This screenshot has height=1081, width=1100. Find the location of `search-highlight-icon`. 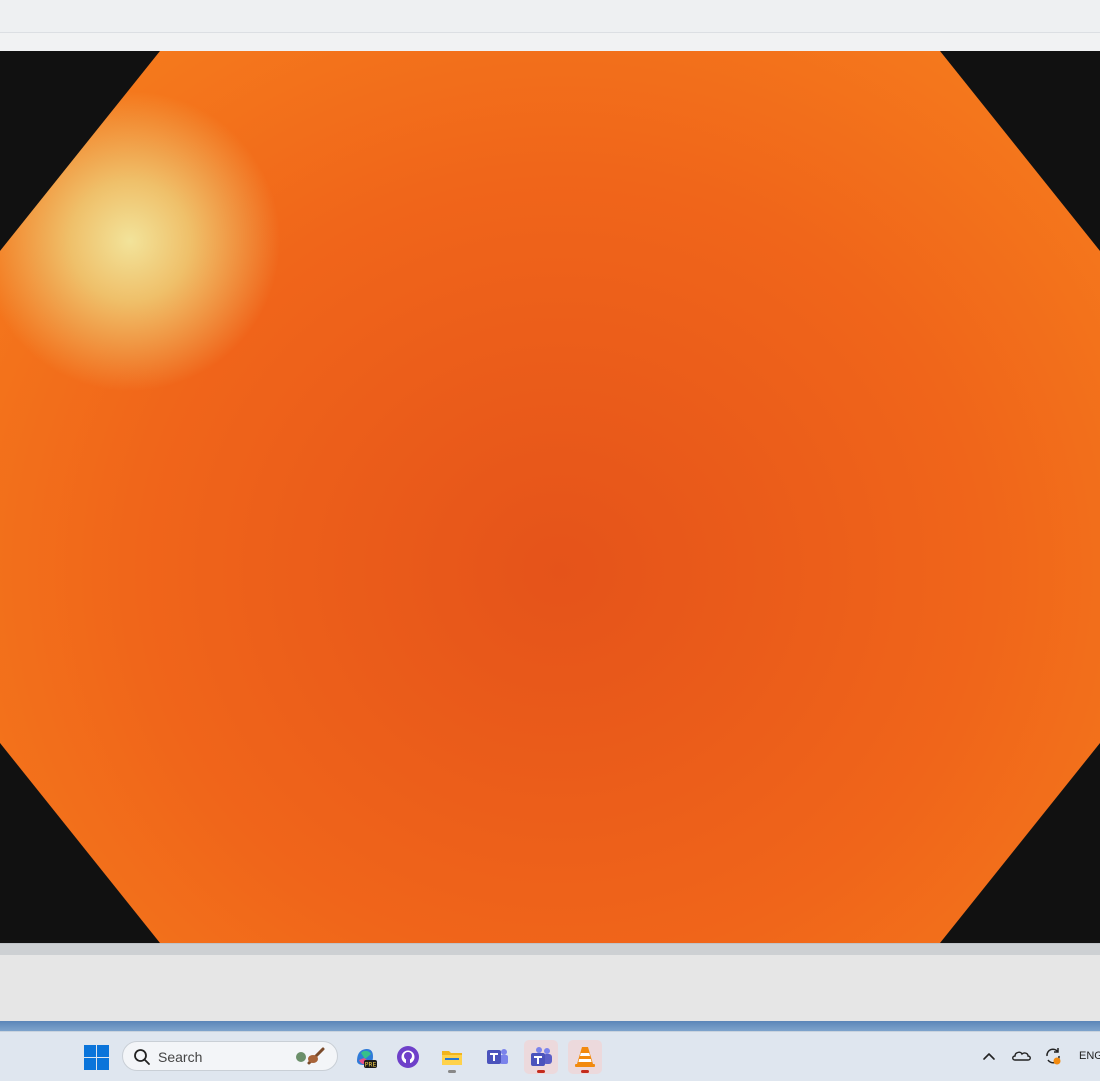

search-highlight-icon is located at coordinates (310, 1056).